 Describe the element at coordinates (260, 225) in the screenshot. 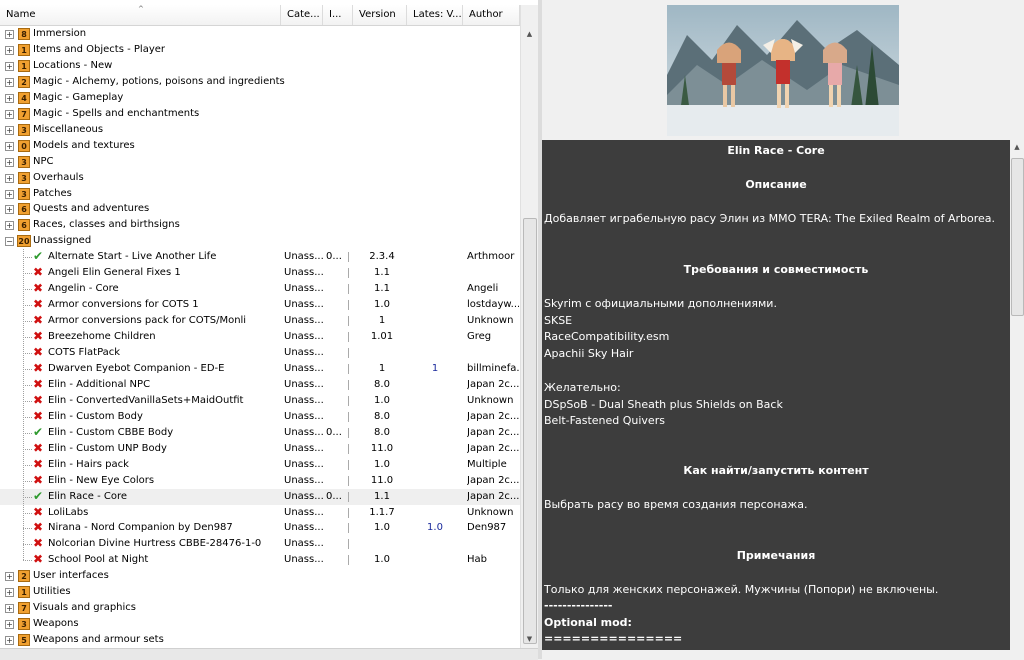

I see `category-row: +6 Races, classes and birthsigns` at that location.